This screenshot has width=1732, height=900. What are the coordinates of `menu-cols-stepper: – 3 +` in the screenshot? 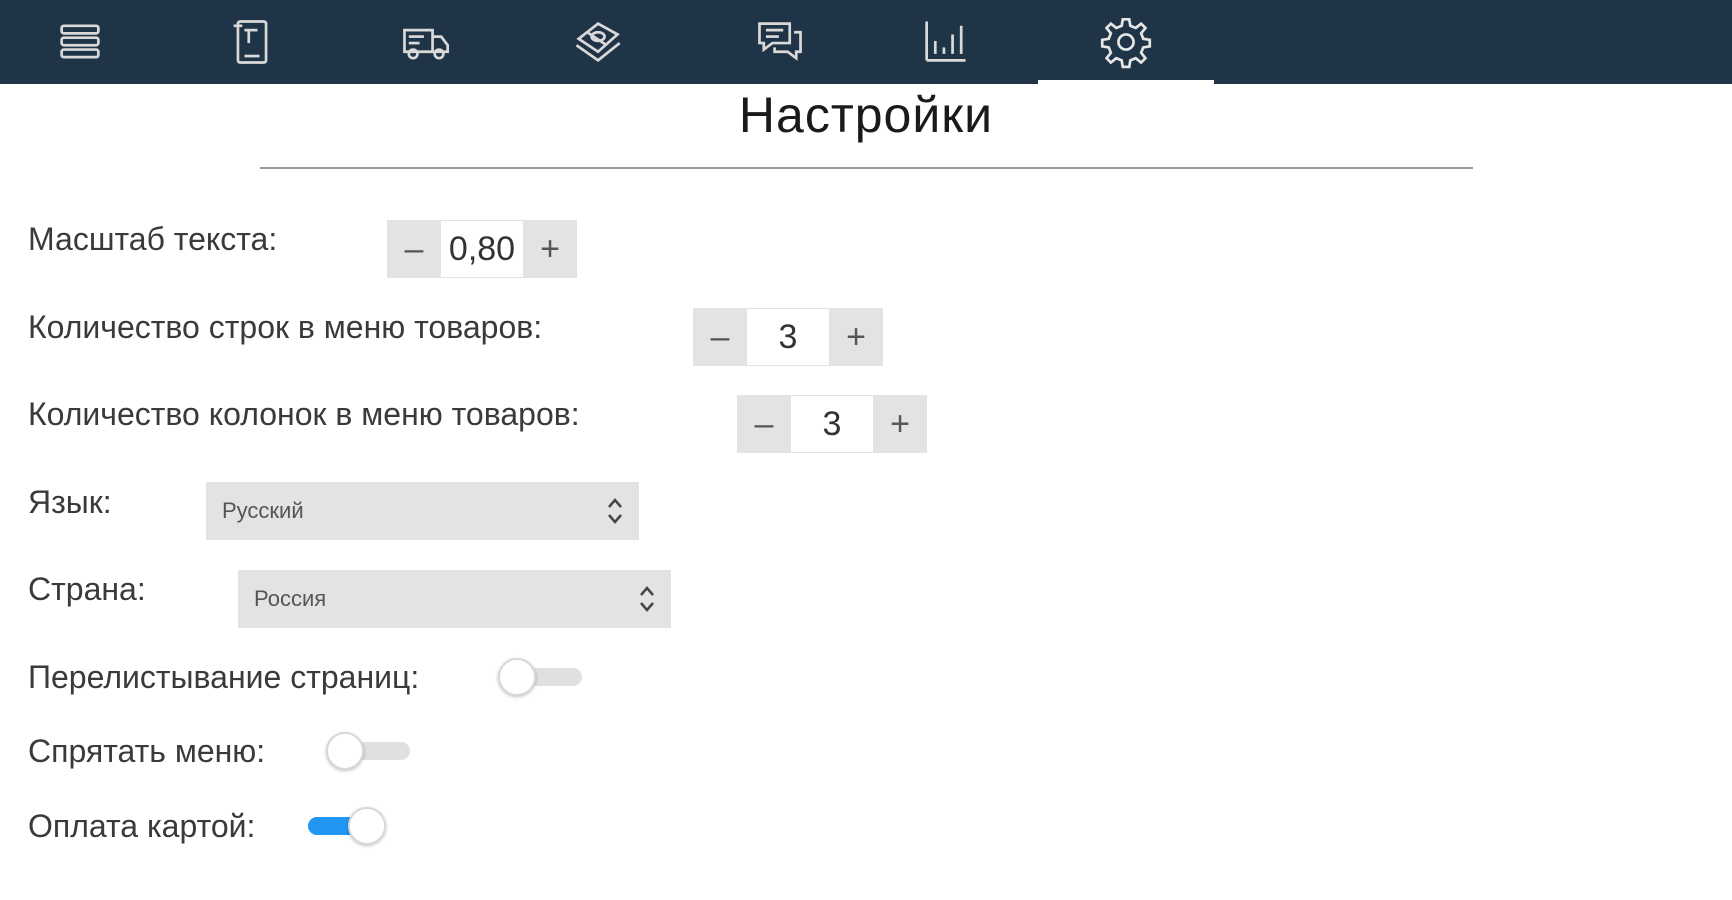 It's located at (832, 424).